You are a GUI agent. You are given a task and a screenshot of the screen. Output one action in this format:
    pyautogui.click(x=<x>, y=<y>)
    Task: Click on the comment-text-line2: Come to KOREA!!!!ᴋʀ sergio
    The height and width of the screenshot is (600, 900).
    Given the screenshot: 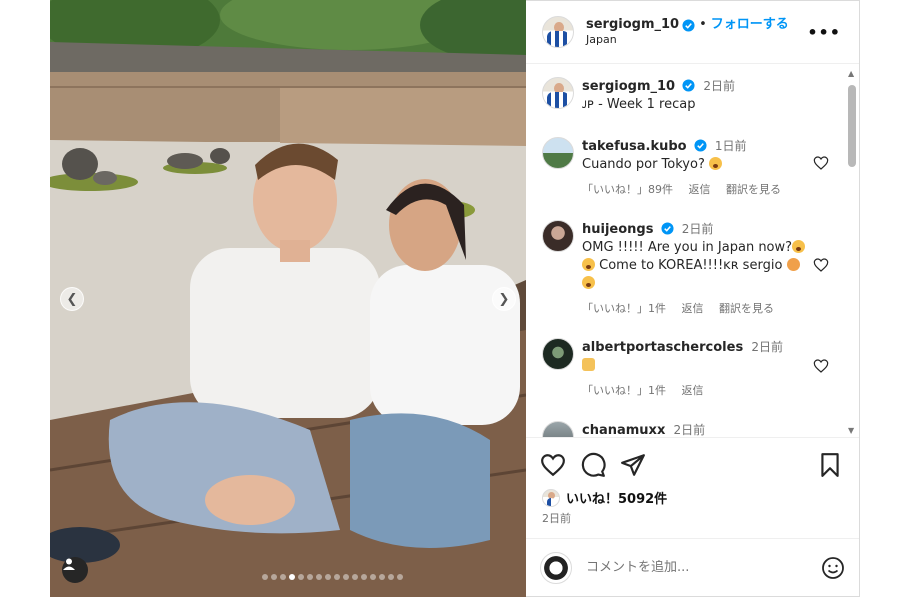 What is the action you would take?
    pyautogui.click(x=691, y=265)
    